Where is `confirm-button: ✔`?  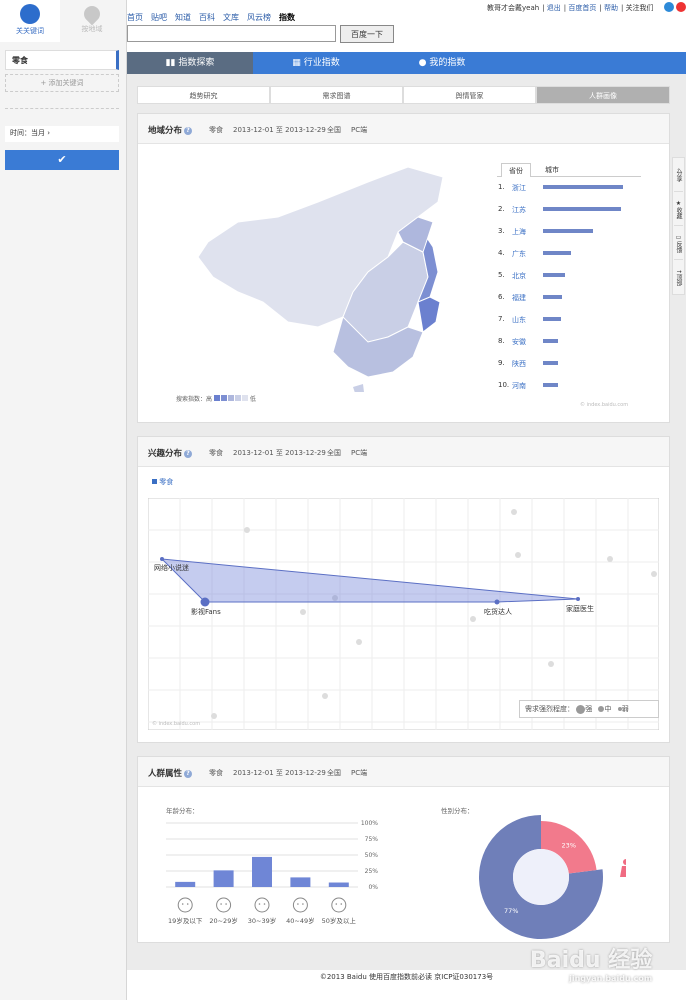
confirm-button: ✔ is located at coordinates (62, 160).